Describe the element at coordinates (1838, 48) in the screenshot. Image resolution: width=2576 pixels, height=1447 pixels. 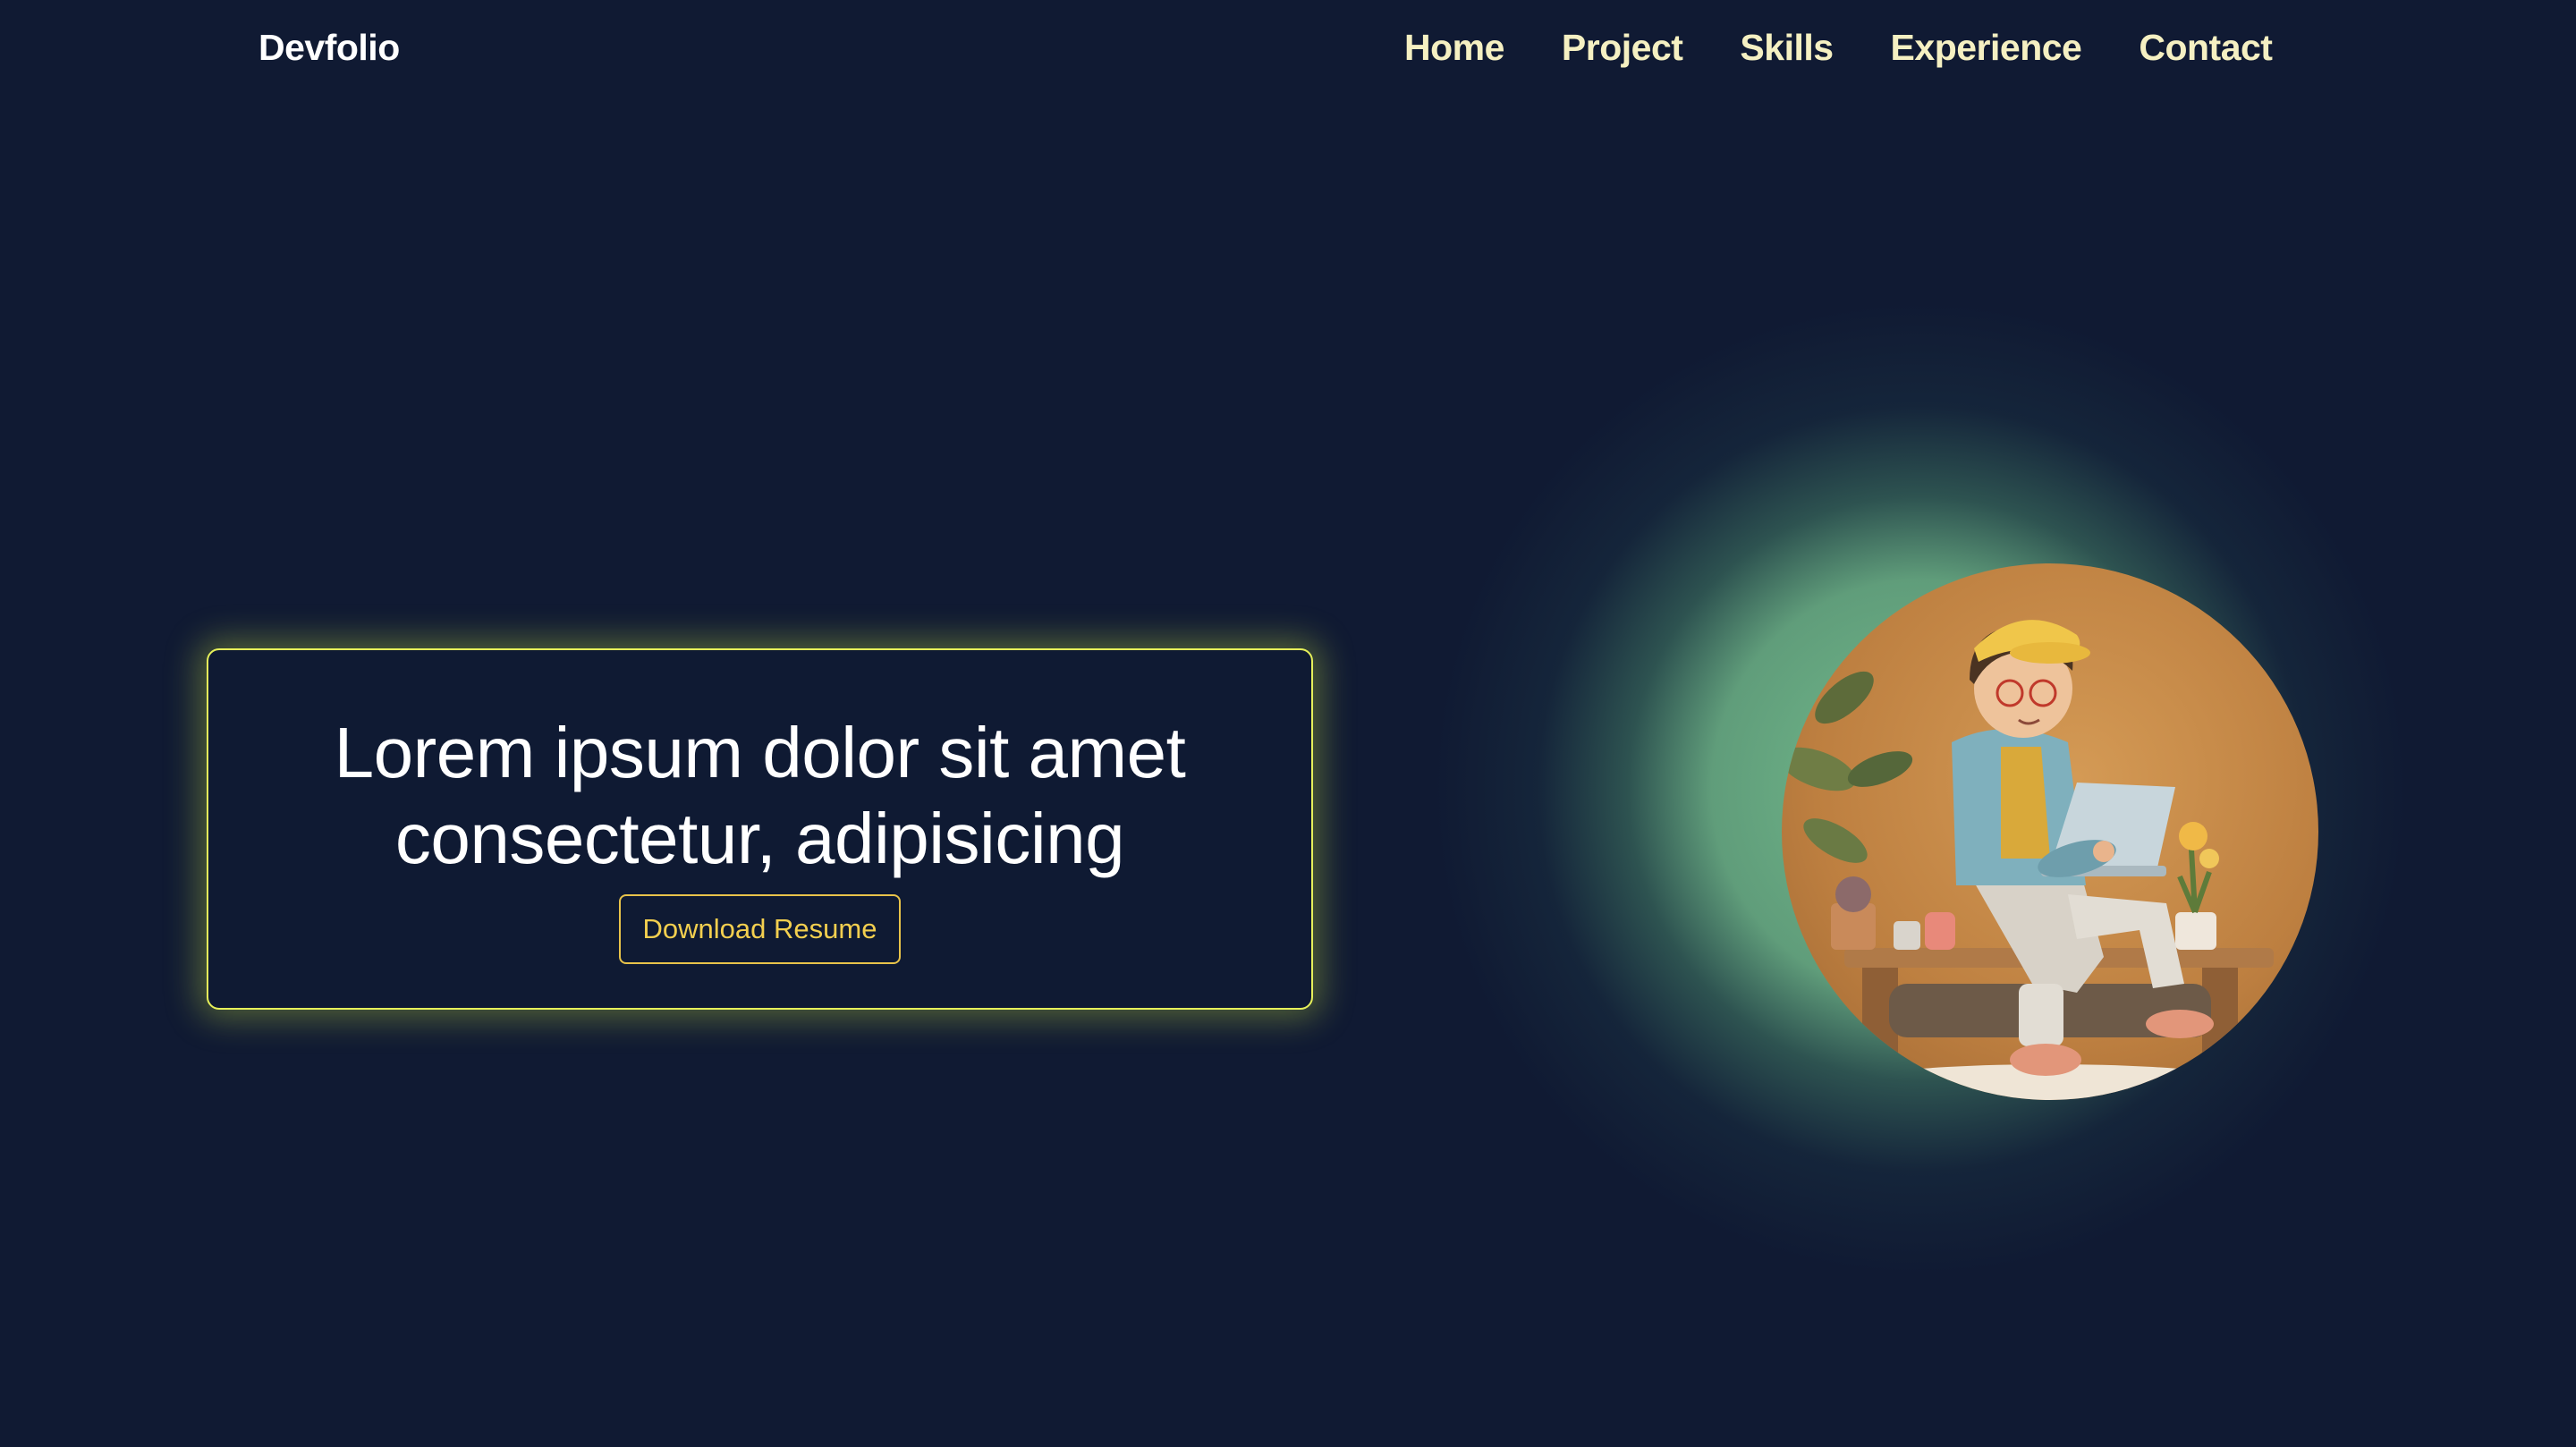
I see `main-nav: Home Project Skills Experience Contact` at that location.